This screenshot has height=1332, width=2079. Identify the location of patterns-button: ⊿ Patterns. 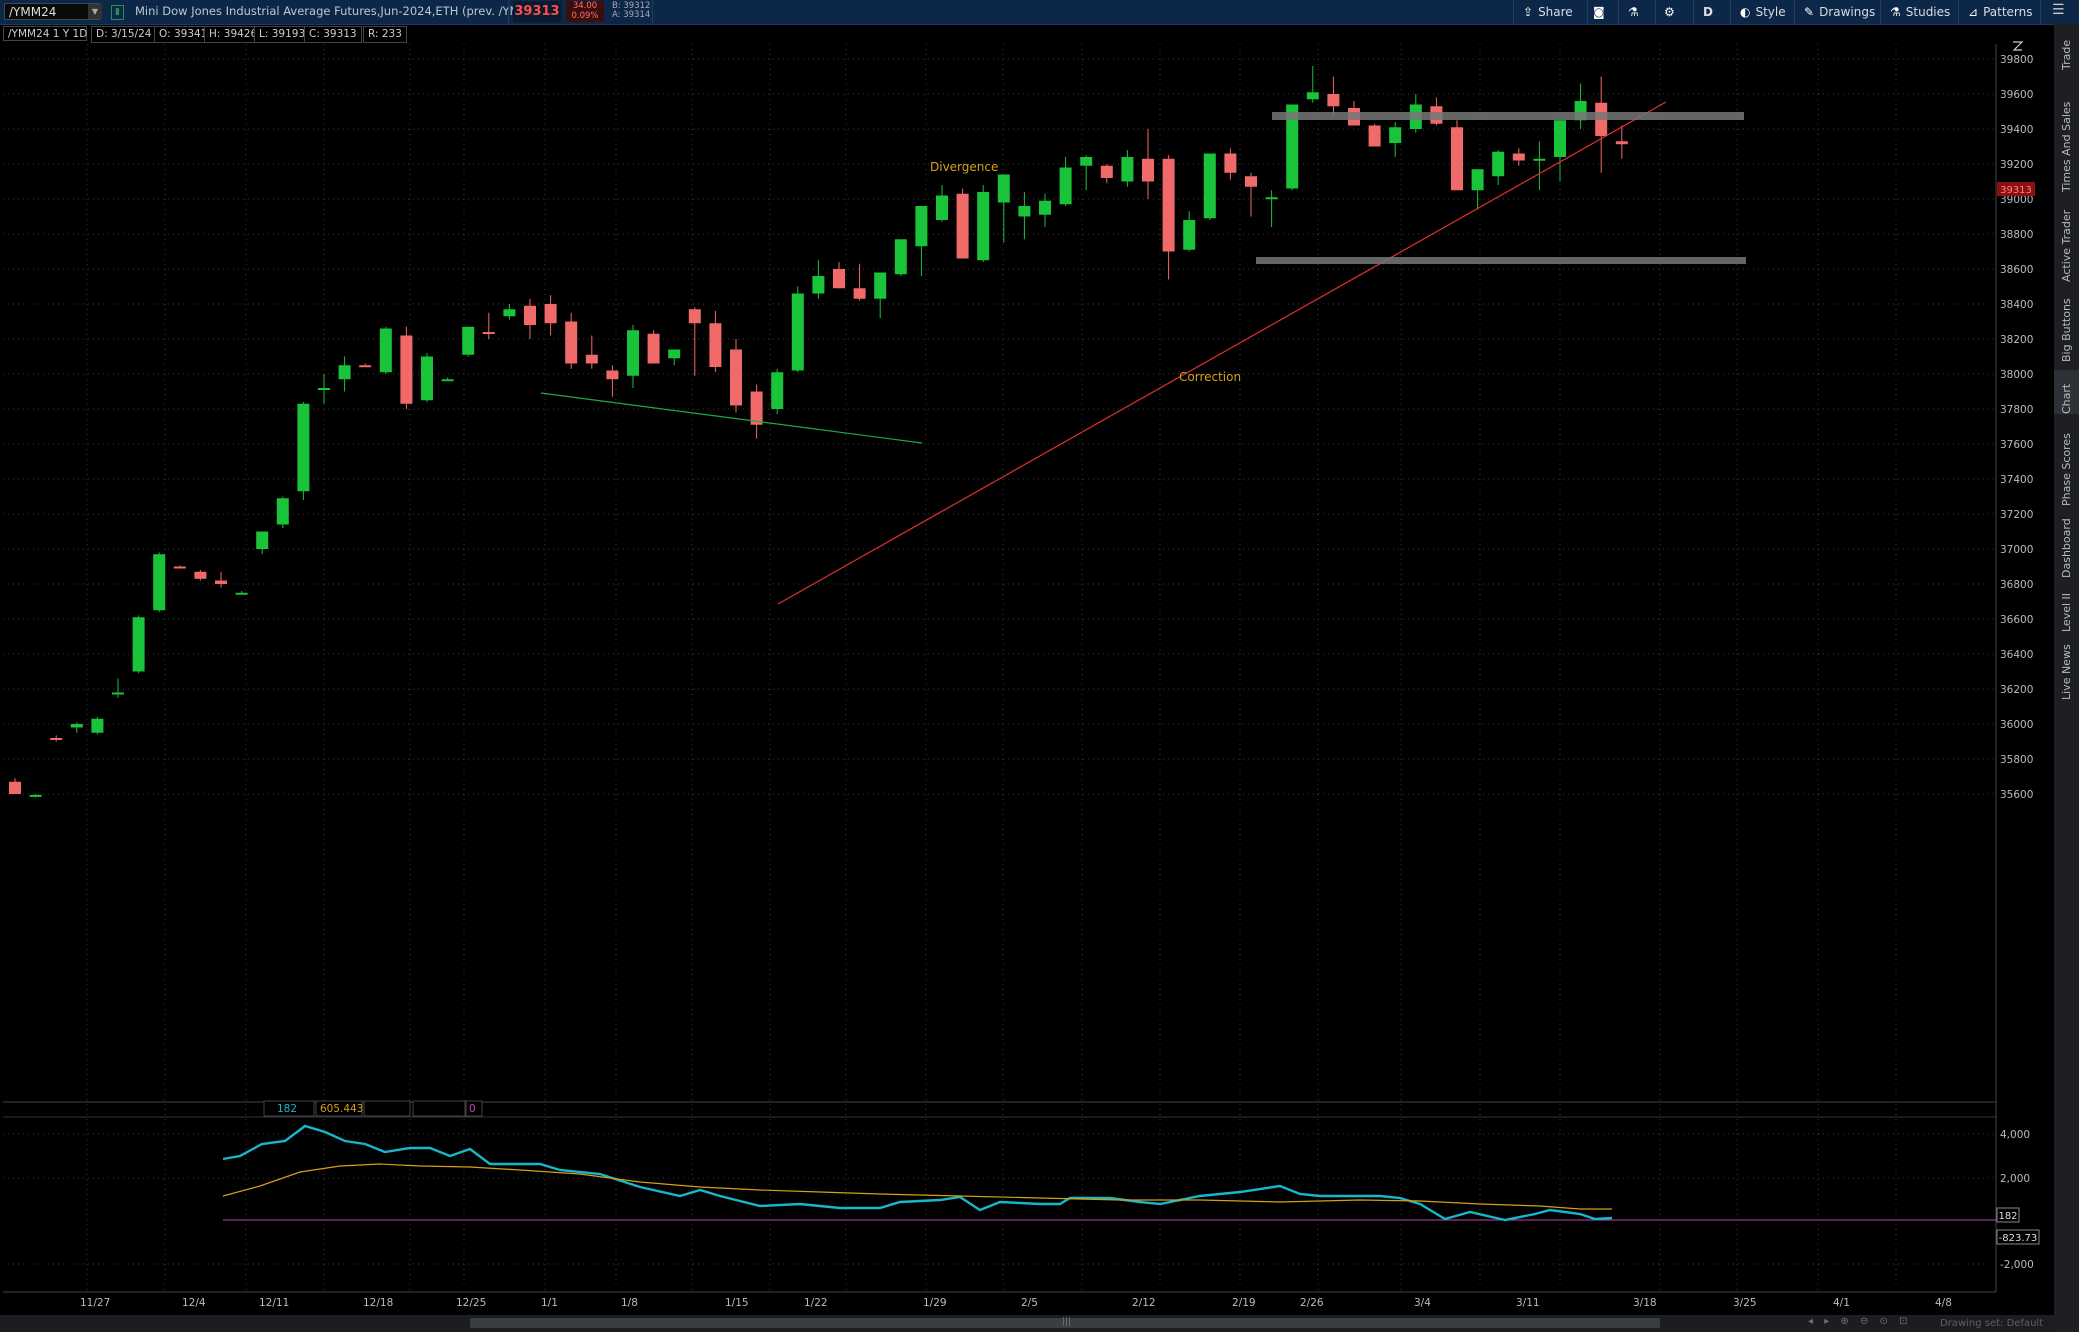
(2000, 12).